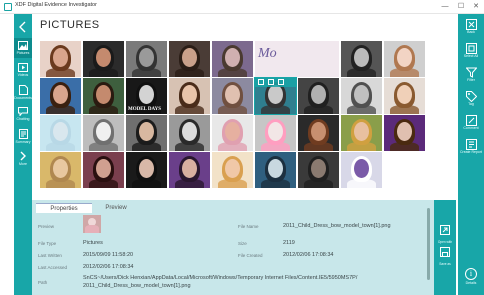 The width and height of the screenshot is (484, 295). I want to click on tab-properties: Properties, so click(64, 208).